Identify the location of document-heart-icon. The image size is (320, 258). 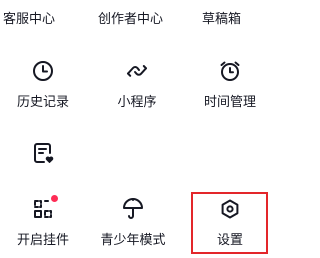
(43, 153).